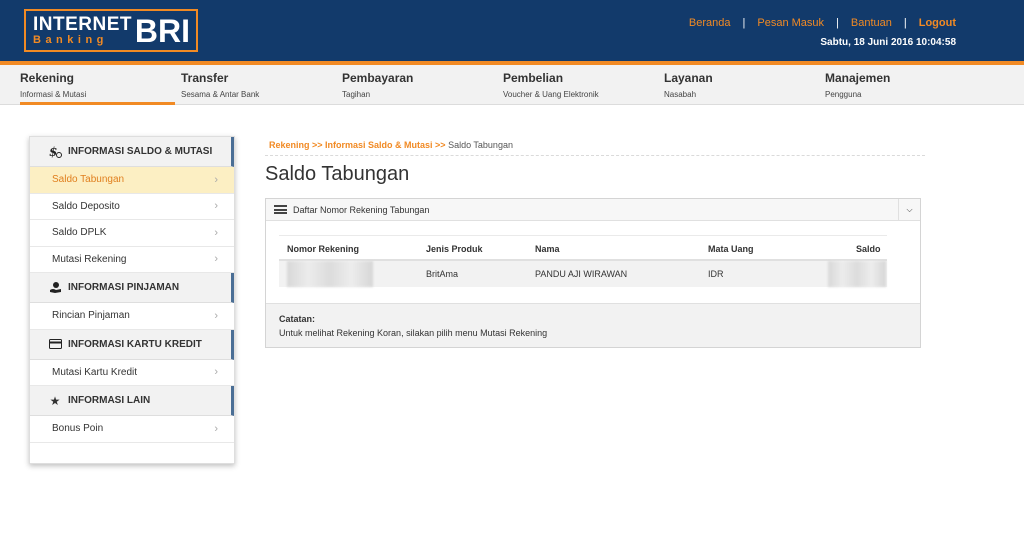 The width and height of the screenshot is (1024, 539). I want to click on sidebar-section-pinjaman: INFORMASI PINJAMAN, so click(132, 288).